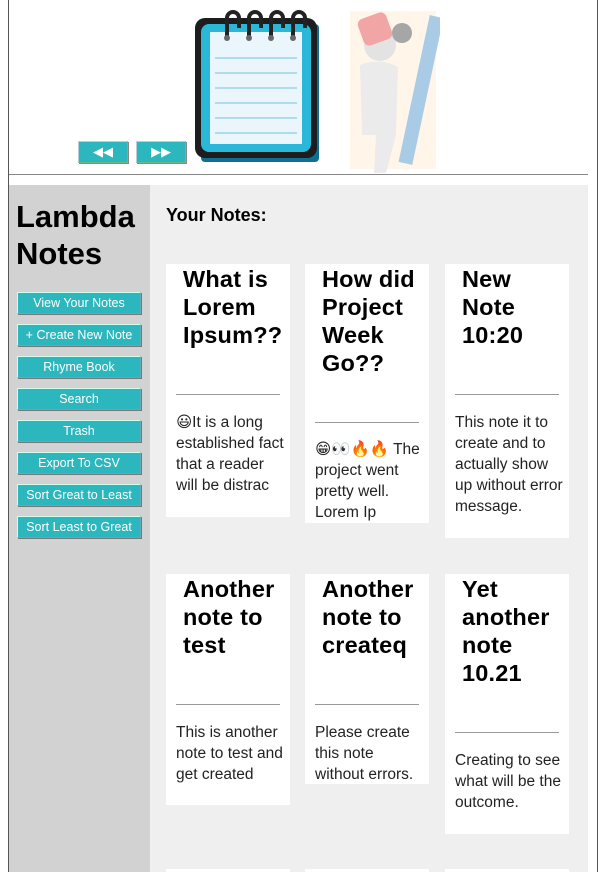 This screenshot has width=602, height=889. Describe the element at coordinates (597, 436) in the screenshot. I see `page-border-right` at that location.